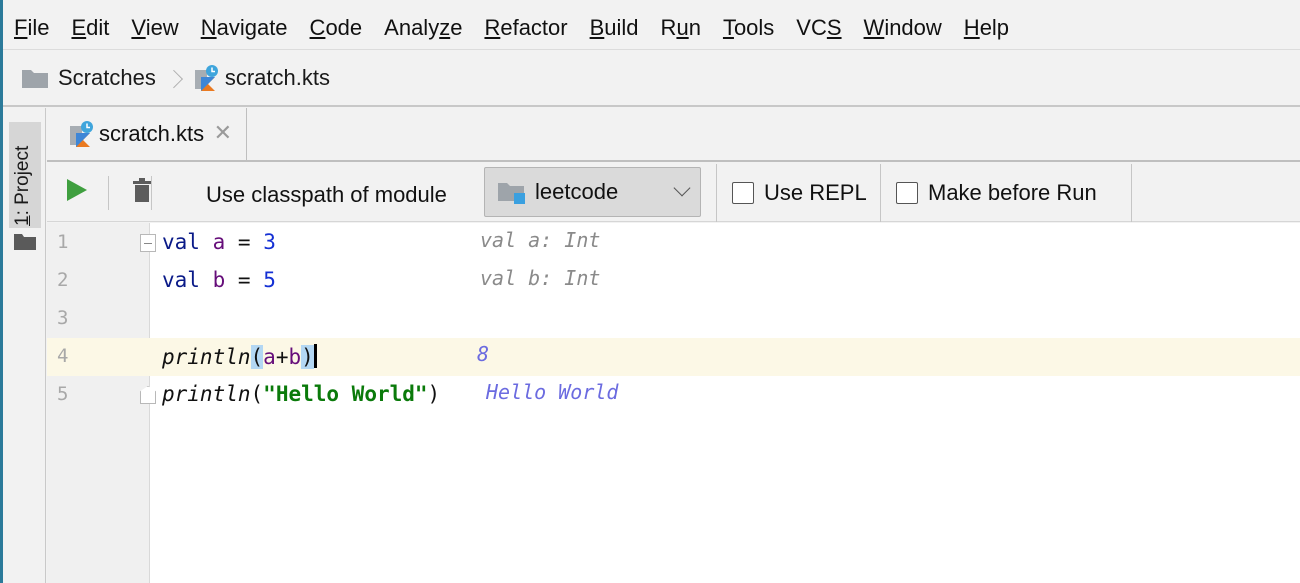  I want to click on breadcrumb-folder-label: Scratches, so click(107, 77).